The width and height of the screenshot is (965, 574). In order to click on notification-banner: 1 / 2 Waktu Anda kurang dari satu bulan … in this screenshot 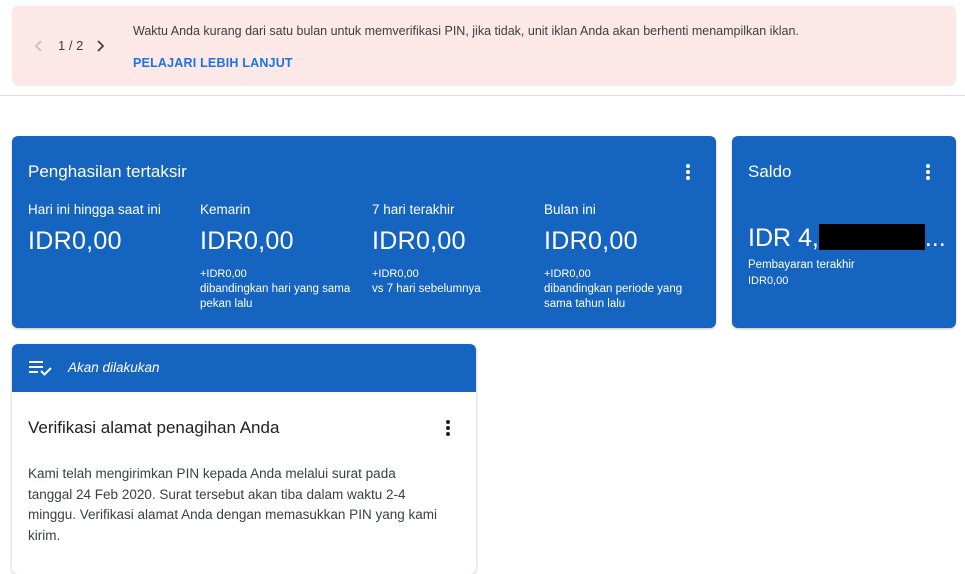, I will do `click(484, 46)`.